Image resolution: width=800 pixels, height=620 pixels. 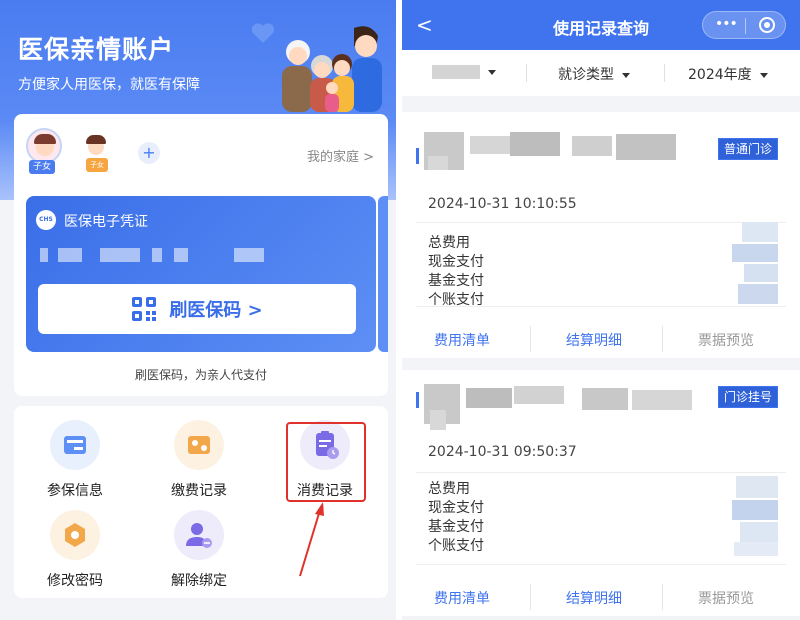 I want to click on highlight-box, so click(x=326, y=462).